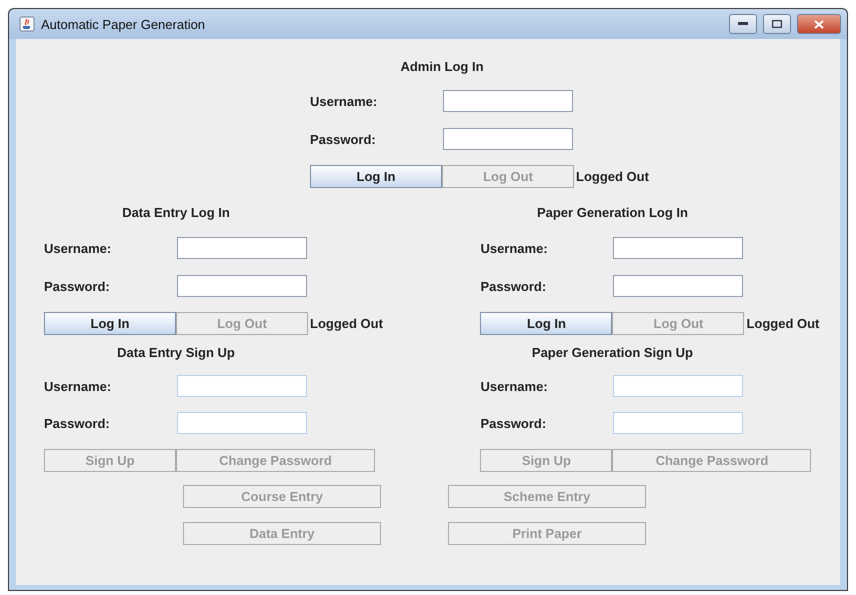 This screenshot has height=595, width=856. What do you see at coordinates (176, 213) in the screenshot?
I see `section-title: Data Entry Log In` at bounding box center [176, 213].